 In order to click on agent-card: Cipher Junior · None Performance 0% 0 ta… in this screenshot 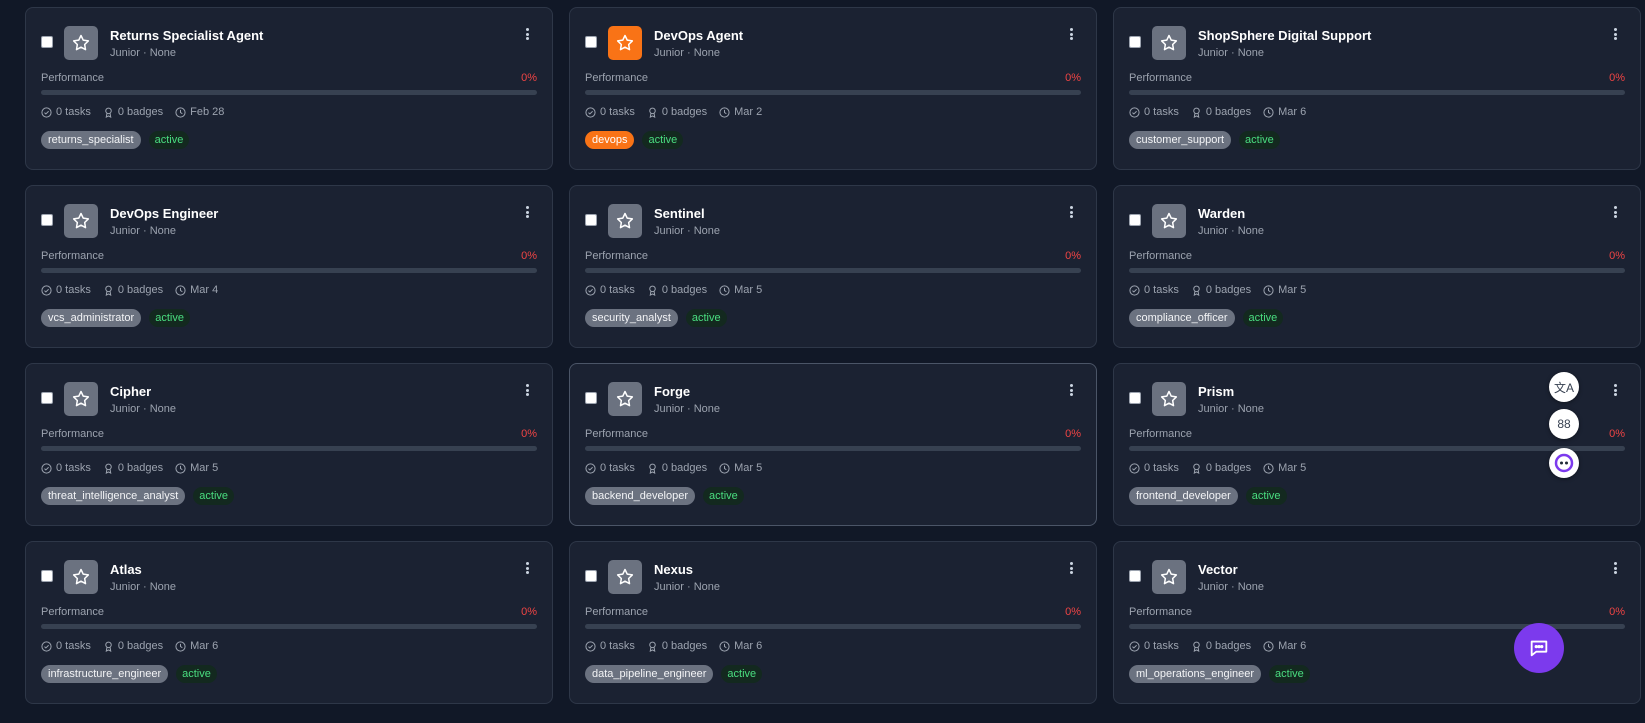, I will do `click(289, 444)`.